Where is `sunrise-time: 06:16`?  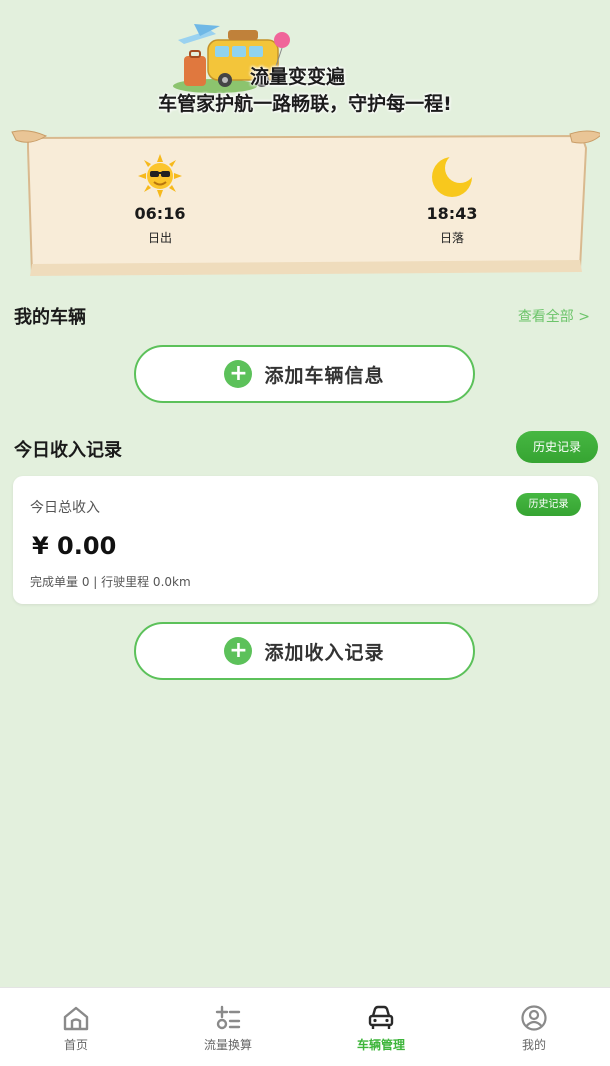 sunrise-time: 06:16 is located at coordinates (160, 213).